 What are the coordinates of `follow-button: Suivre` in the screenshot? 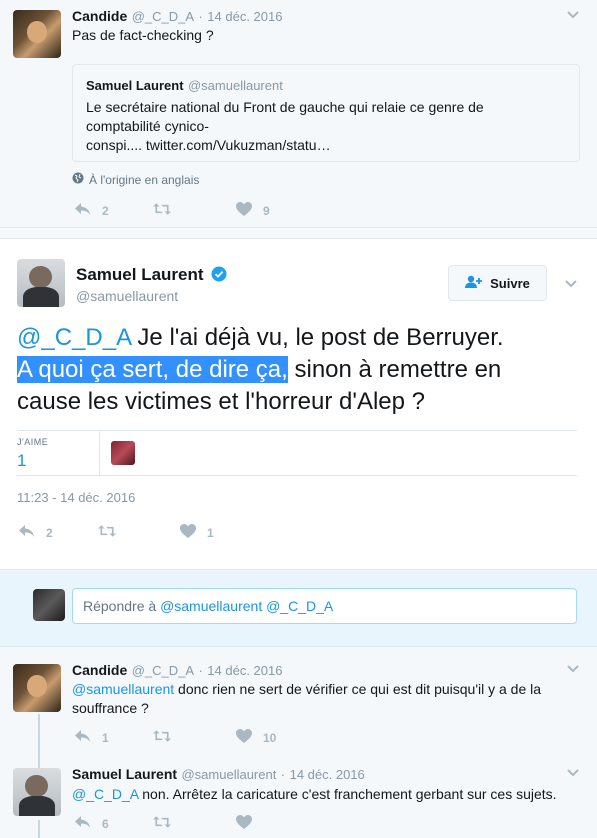 It's located at (497, 283).